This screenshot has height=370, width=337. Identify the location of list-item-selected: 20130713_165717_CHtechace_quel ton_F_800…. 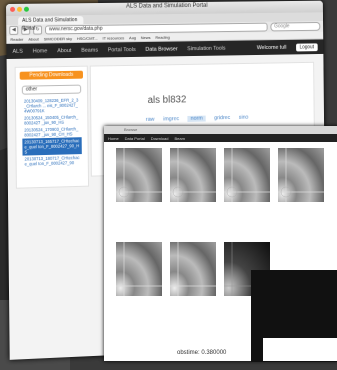
(52, 146).